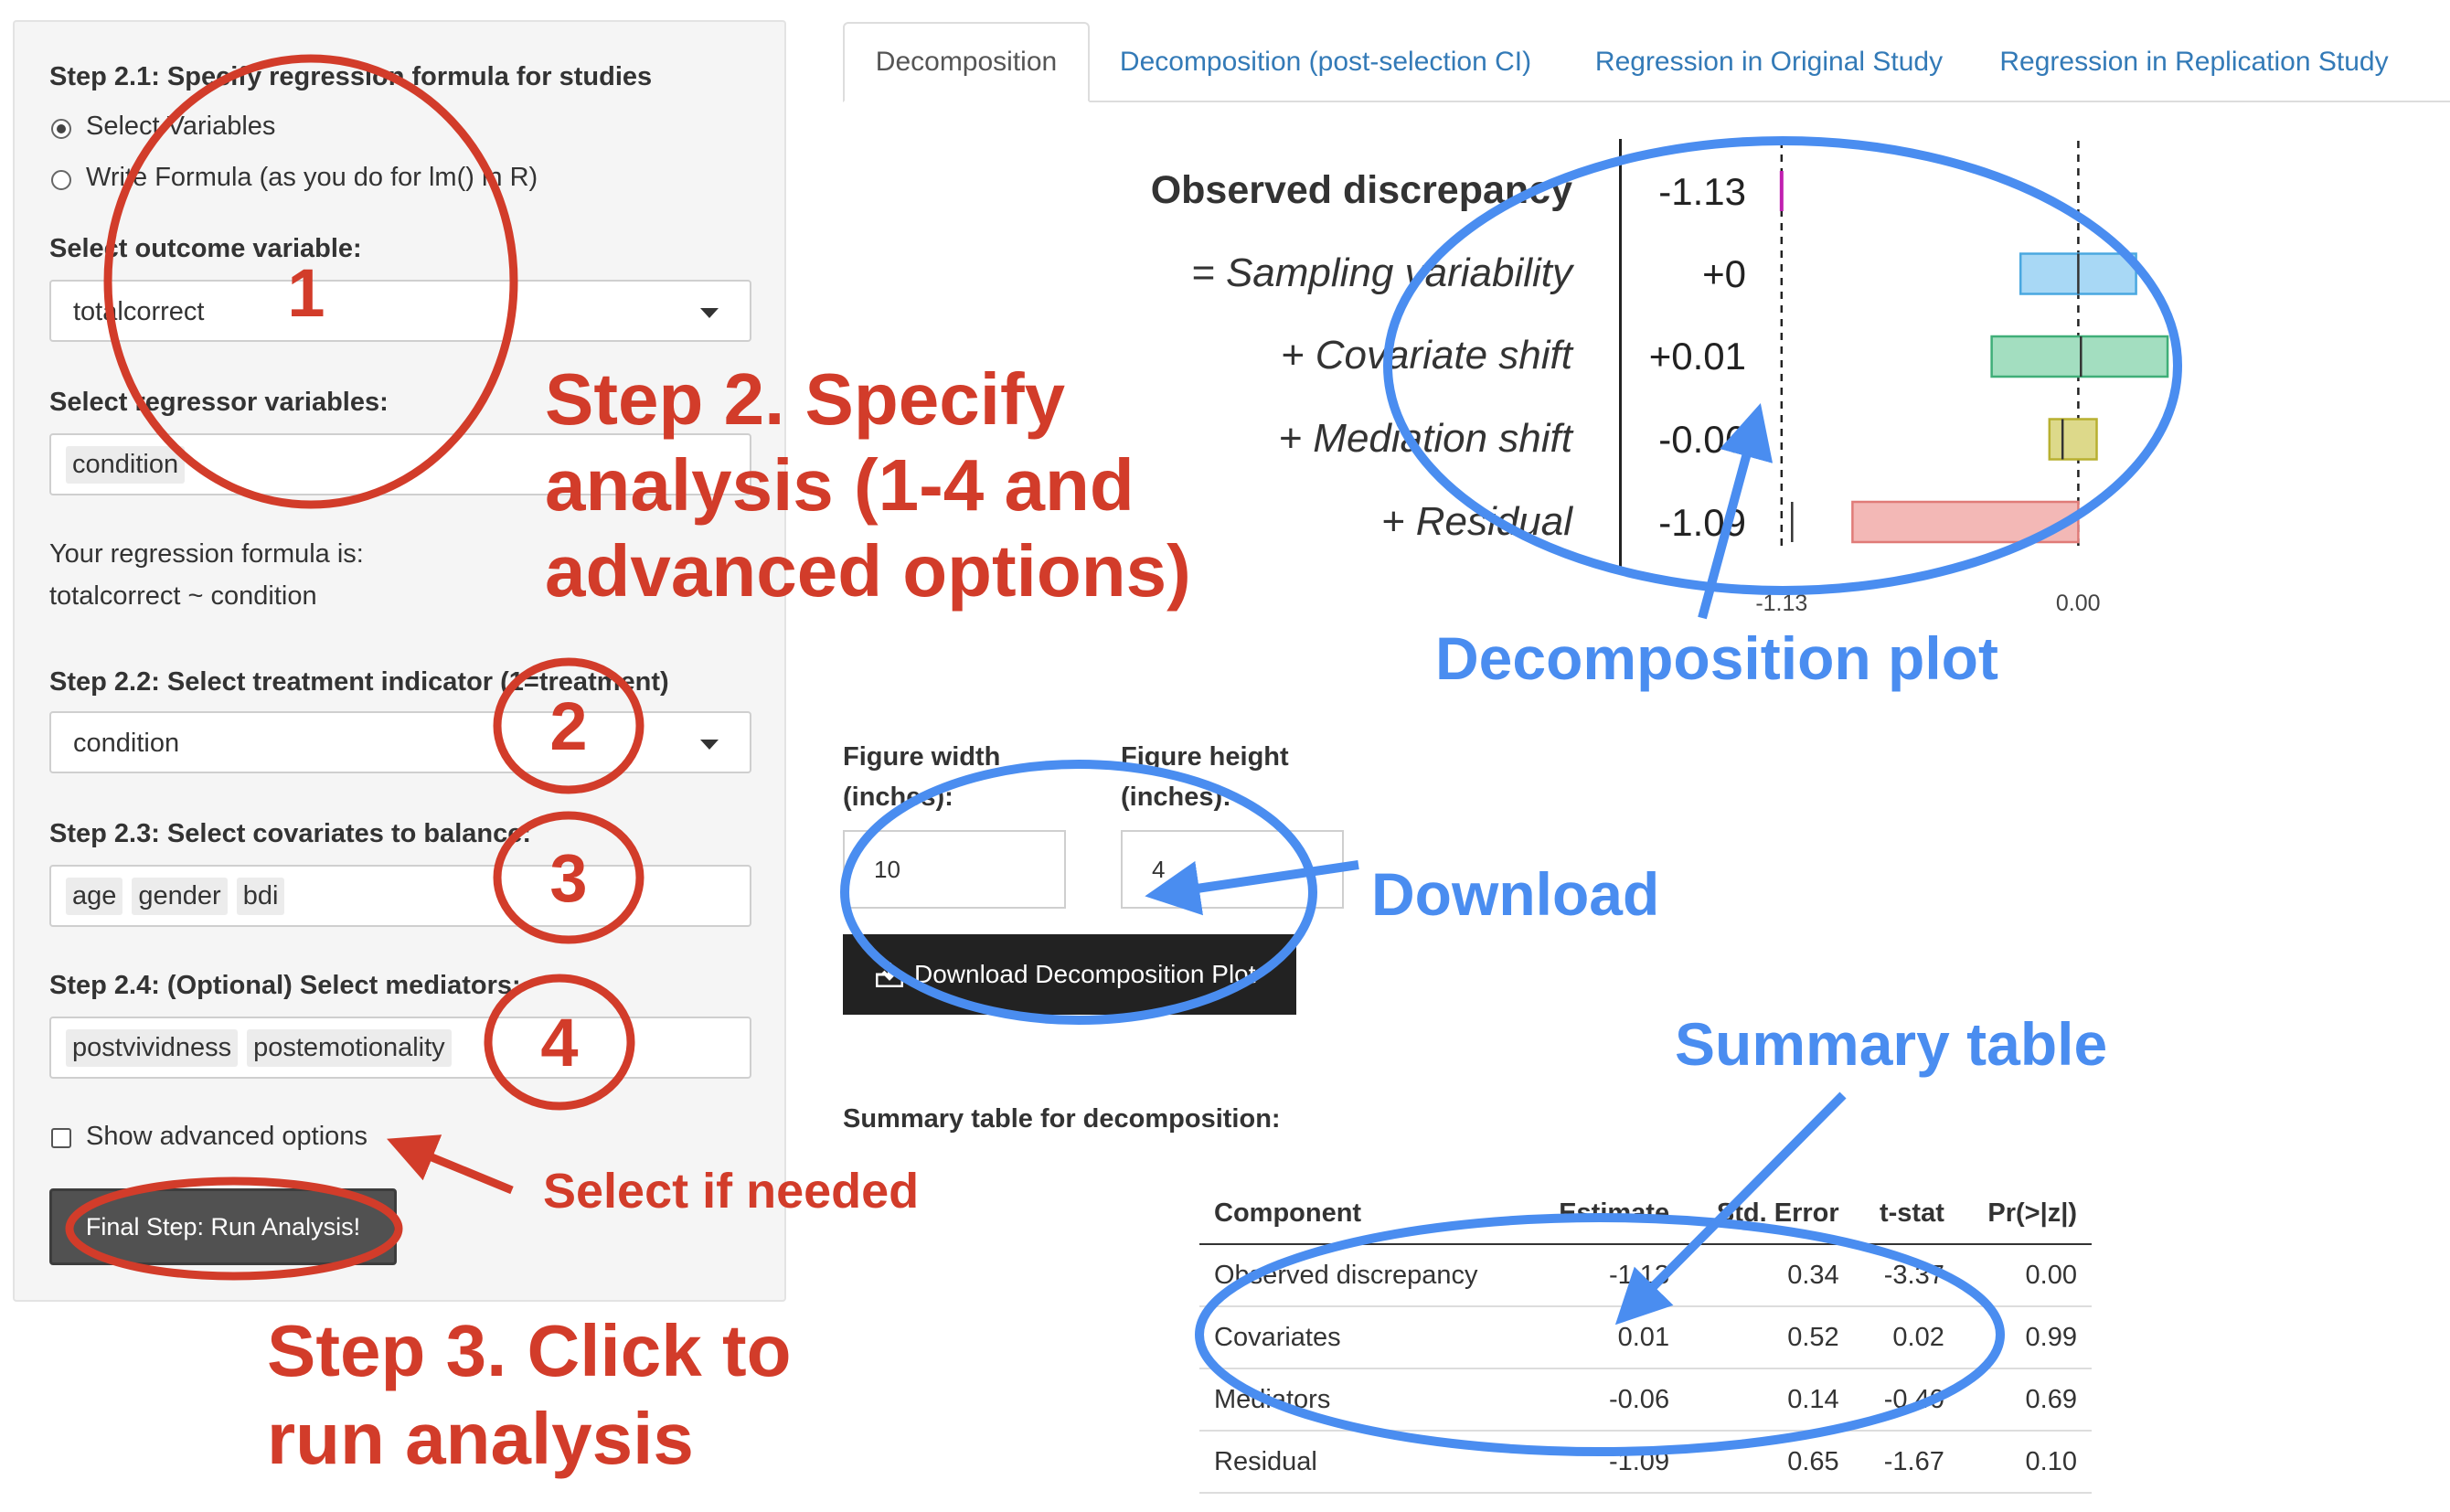  Describe the element at coordinates (2025, 1462) in the screenshot. I see `table-cell: 0.10` at that location.